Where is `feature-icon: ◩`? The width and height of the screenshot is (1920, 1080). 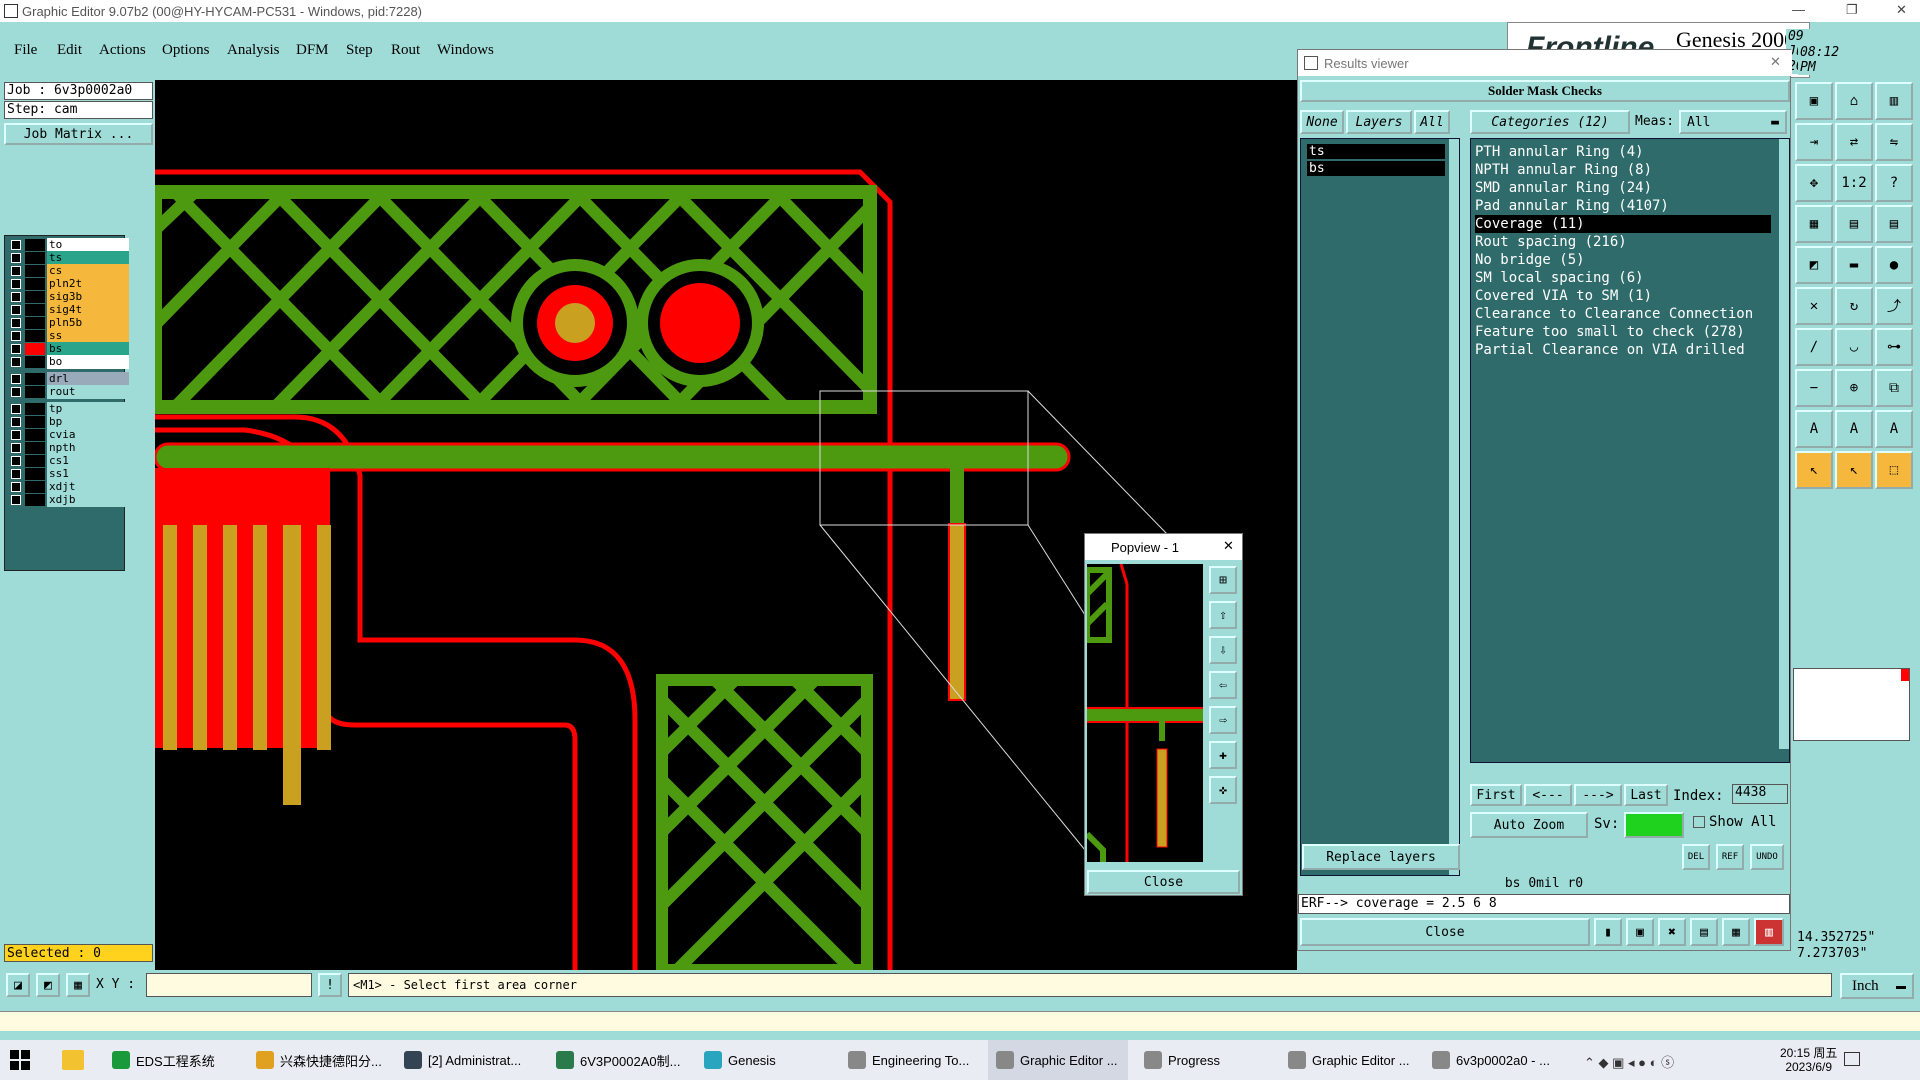 feature-icon: ◩ is located at coordinates (1814, 265).